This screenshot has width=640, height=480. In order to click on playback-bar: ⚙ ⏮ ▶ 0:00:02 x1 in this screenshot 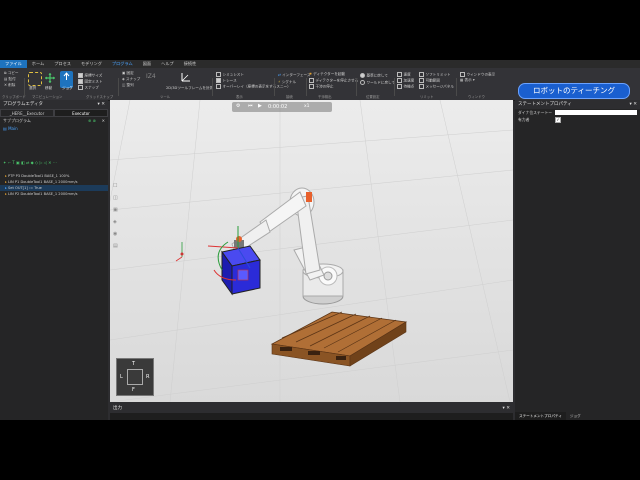, I will do `click(282, 107)`.